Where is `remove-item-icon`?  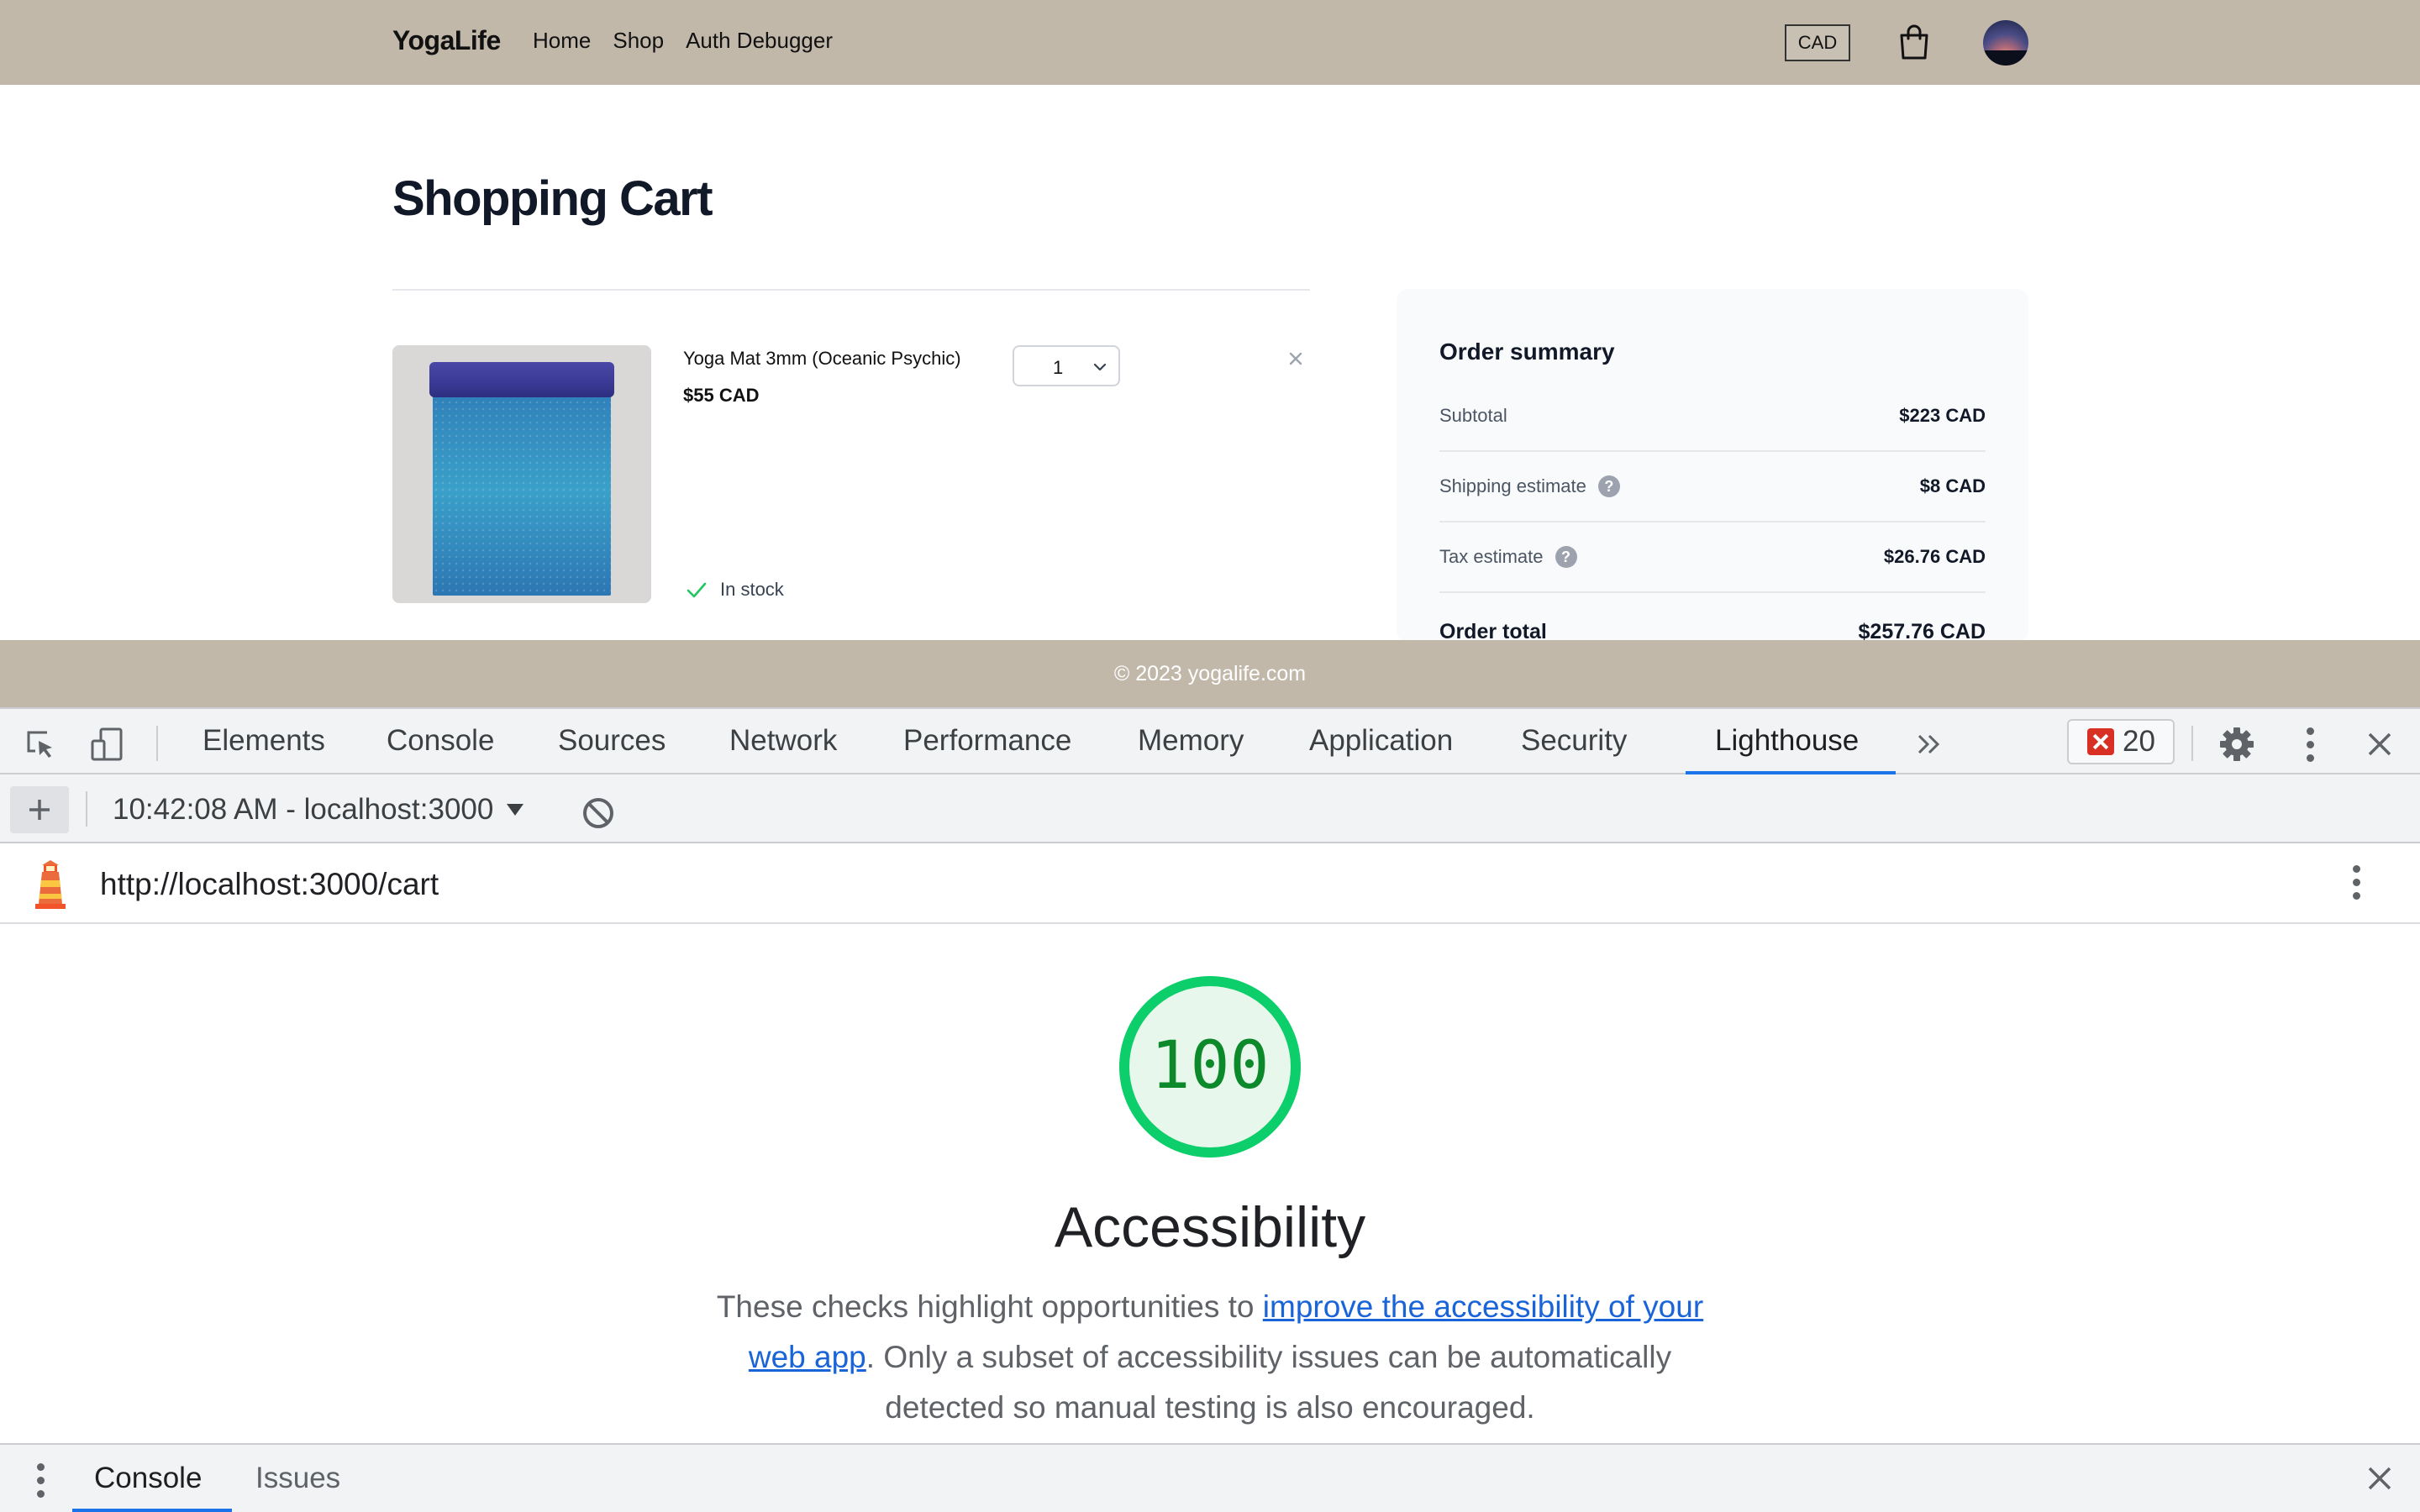 remove-item-icon is located at coordinates (1296, 359).